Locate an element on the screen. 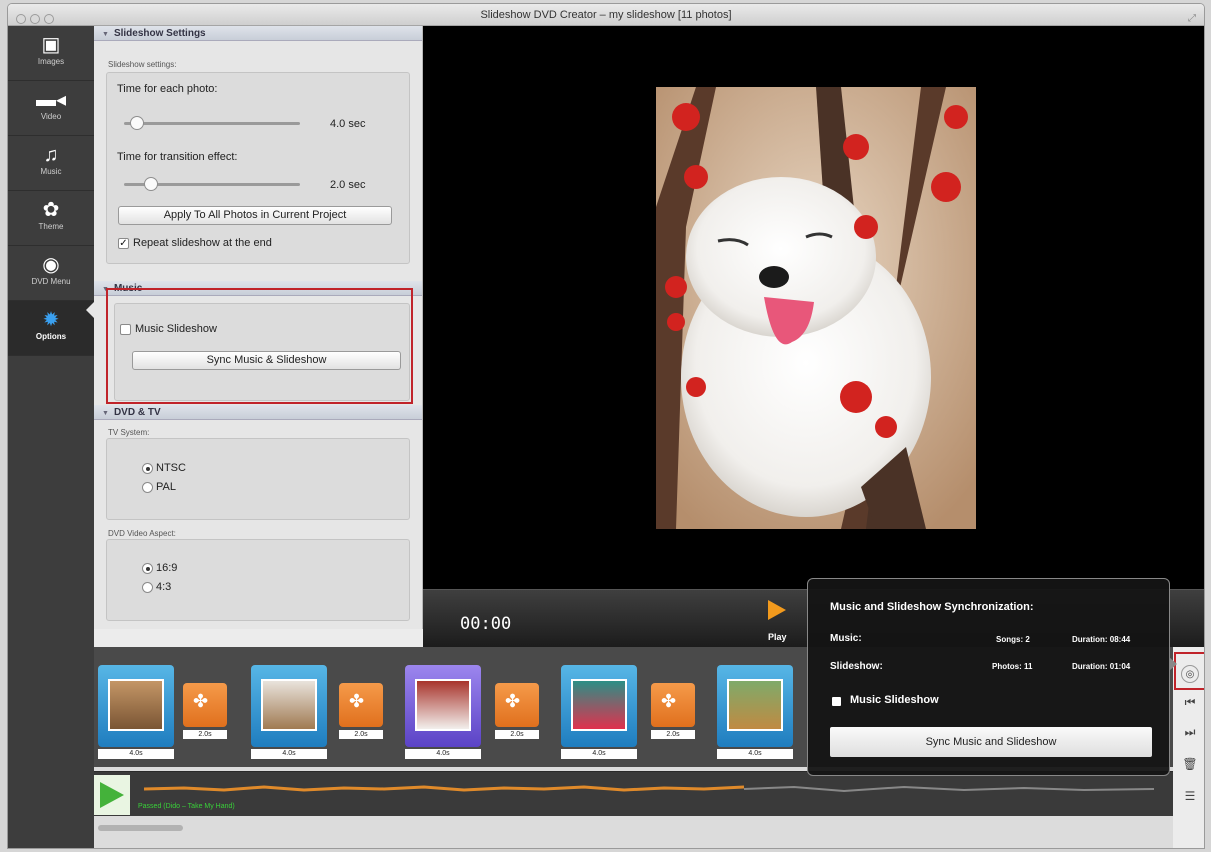  list-icon: ☰ is located at coordinates (1190, 796).